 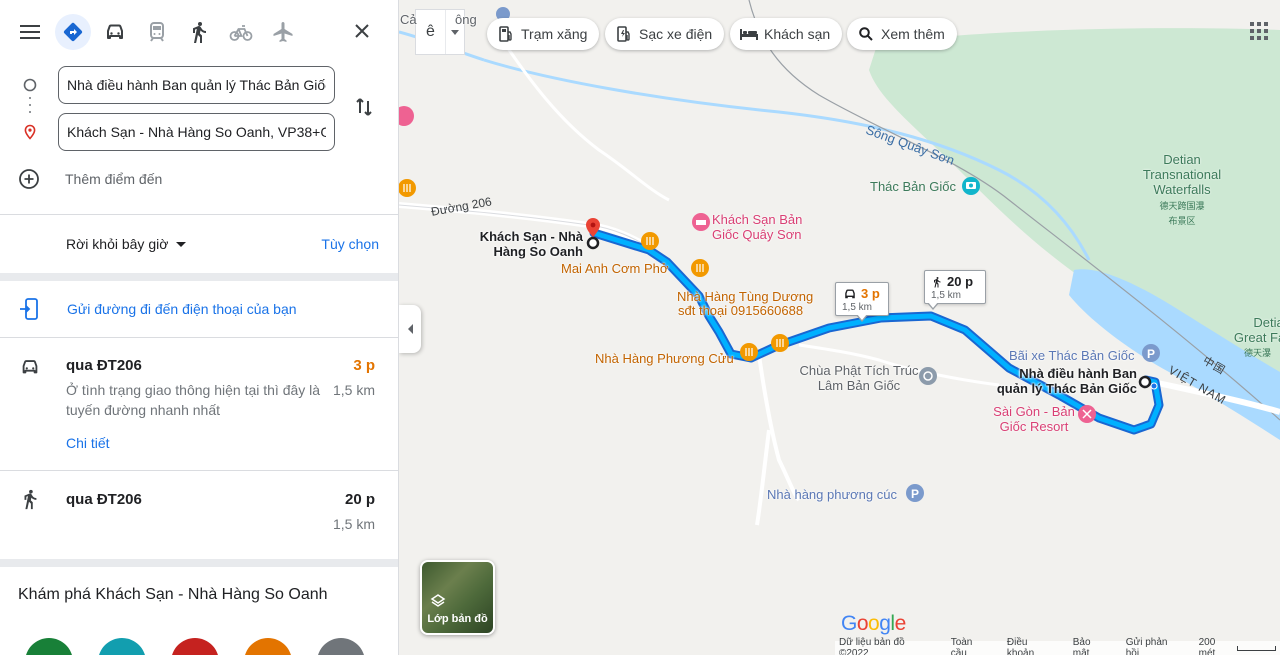 I want to click on restaurant-label: Nhà hàng phương cúc, so click(x=832, y=494).